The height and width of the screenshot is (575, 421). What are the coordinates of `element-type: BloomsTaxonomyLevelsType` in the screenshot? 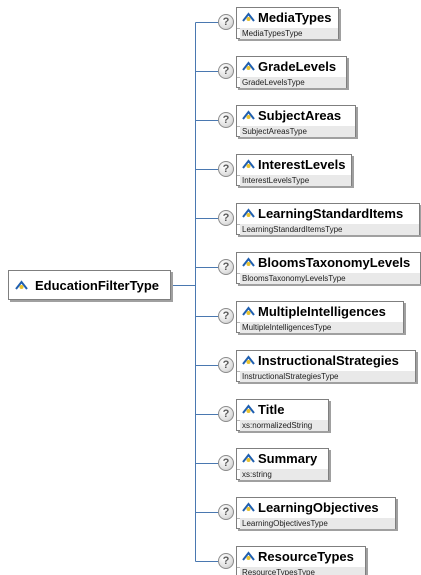 It's located at (330, 278).